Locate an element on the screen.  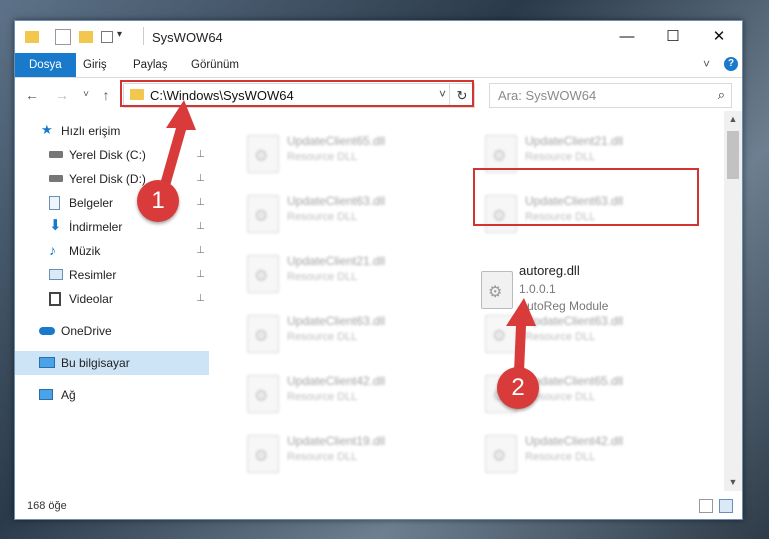
step-badge-1: 1 is located at coordinates (158, 201).